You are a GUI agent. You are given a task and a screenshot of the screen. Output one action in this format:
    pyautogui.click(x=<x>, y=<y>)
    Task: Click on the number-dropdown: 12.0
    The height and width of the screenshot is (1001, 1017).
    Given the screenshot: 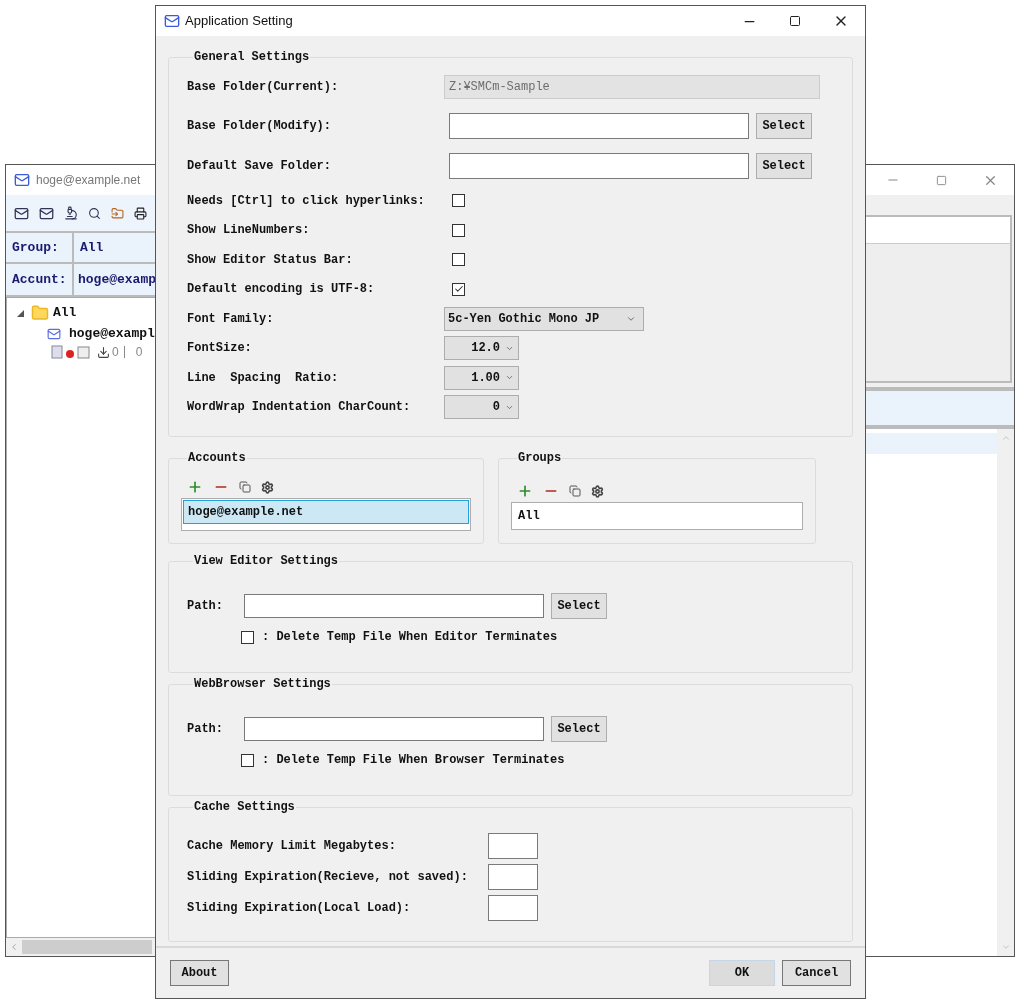 What is the action you would take?
    pyautogui.click(x=481, y=348)
    